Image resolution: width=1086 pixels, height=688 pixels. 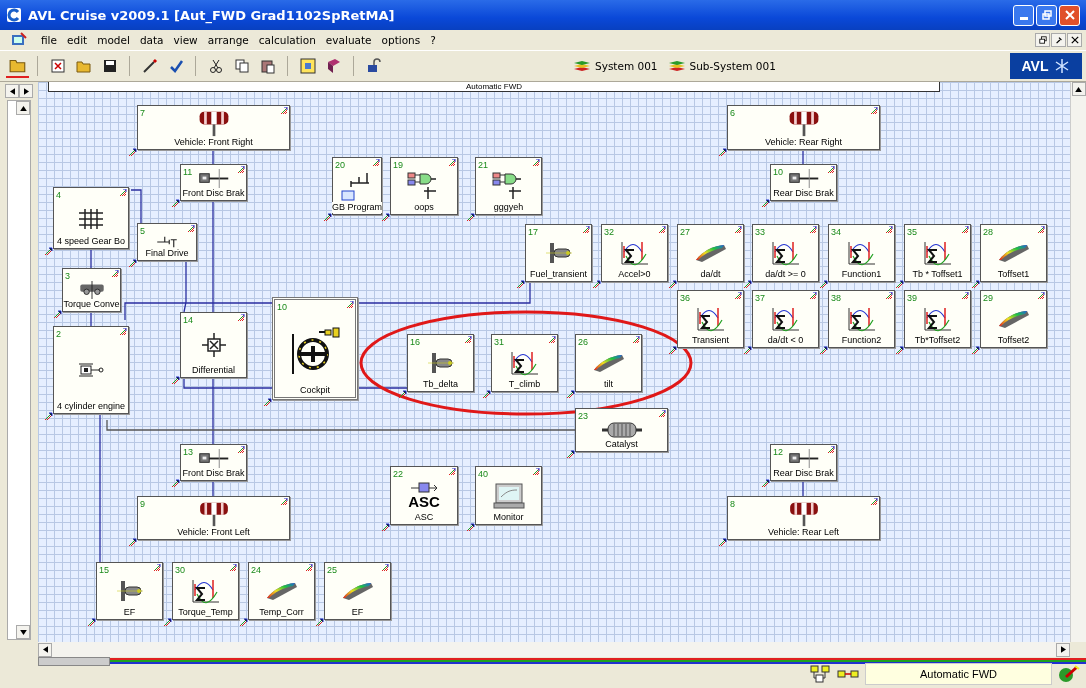 What do you see at coordinates (785, 319) in the screenshot?
I see `component-block: 37 da/dt < 0` at bounding box center [785, 319].